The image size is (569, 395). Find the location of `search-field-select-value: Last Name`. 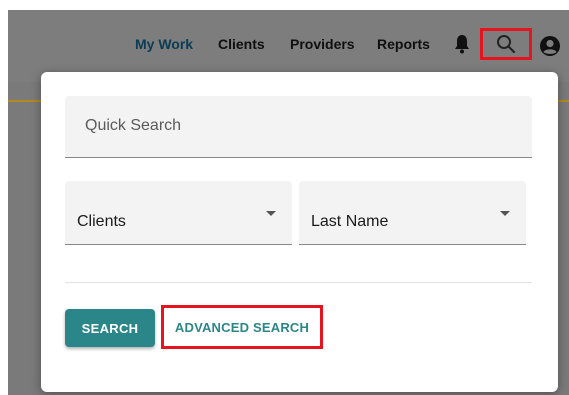

search-field-select-value: Last Name is located at coordinates (350, 221).